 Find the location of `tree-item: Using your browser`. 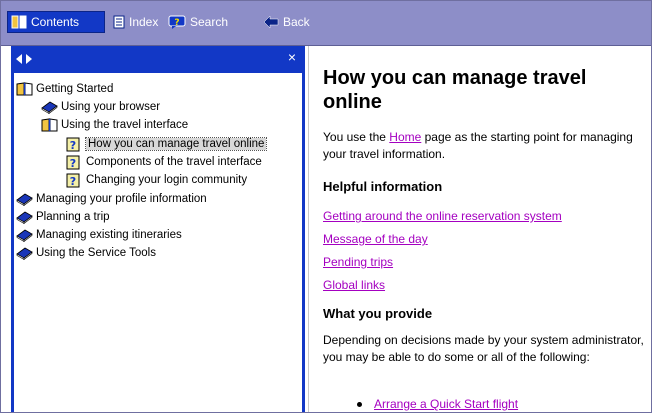

tree-item: Using your browser is located at coordinates (100, 107).